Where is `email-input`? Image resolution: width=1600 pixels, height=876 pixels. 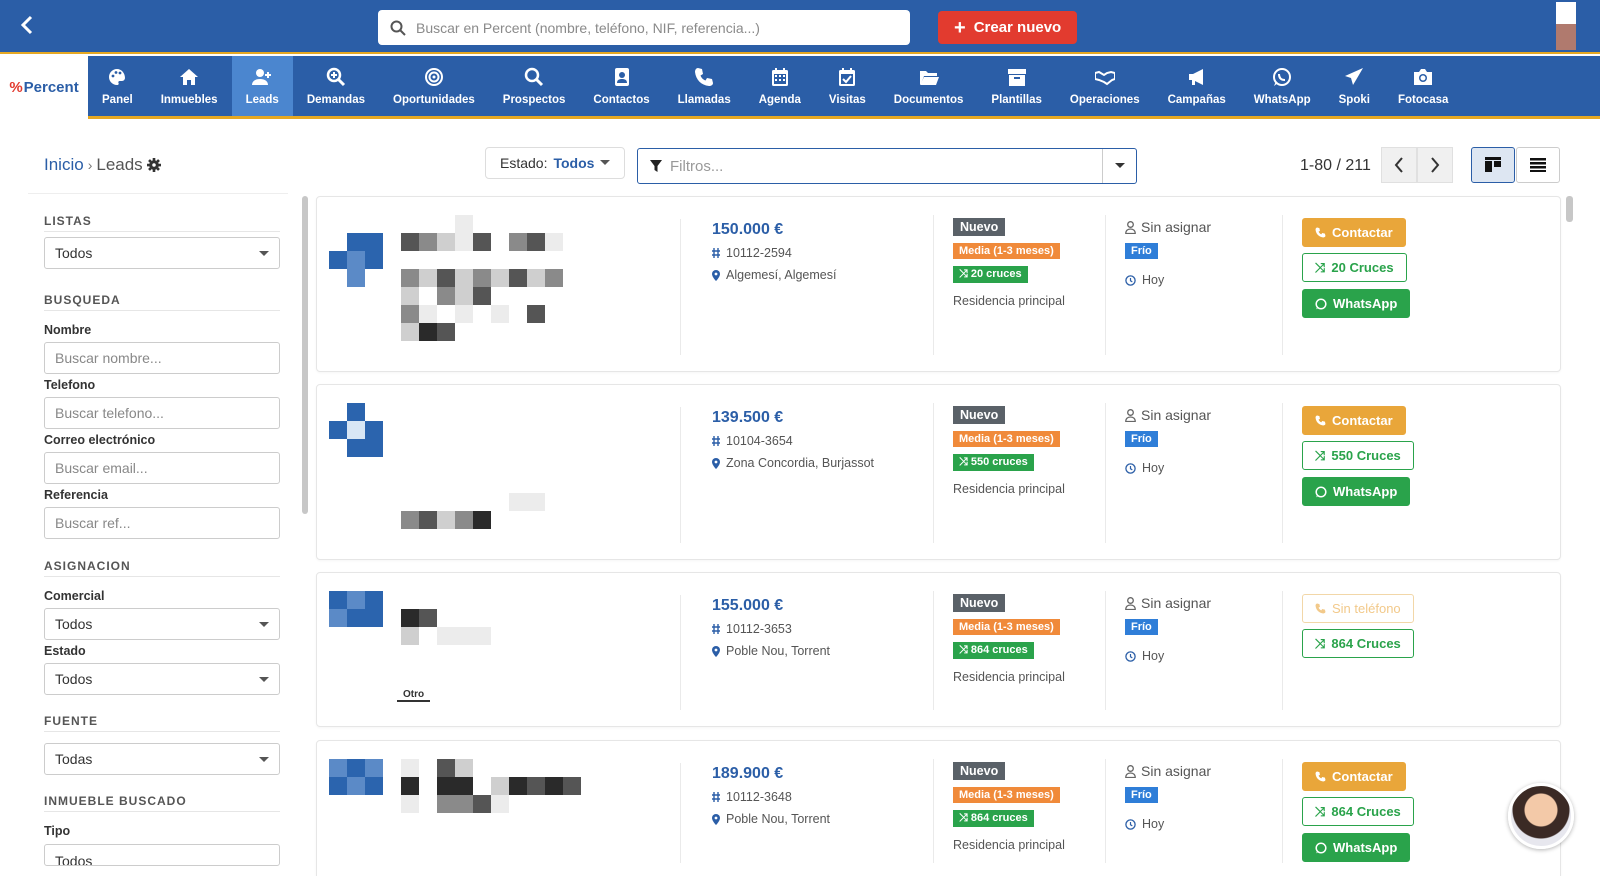 email-input is located at coordinates (162, 468).